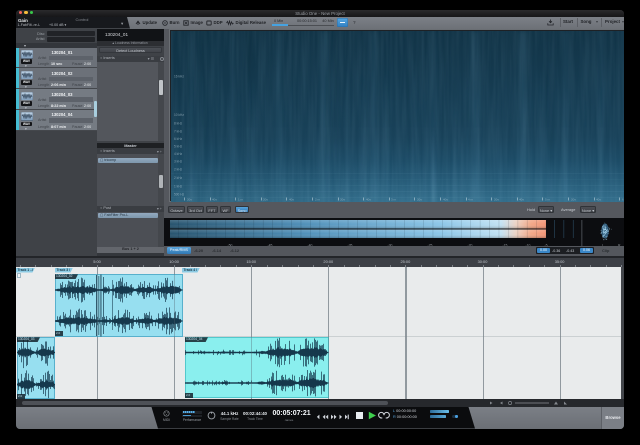  I want to click on svg-text: 8 kHz, so click(178, 123).